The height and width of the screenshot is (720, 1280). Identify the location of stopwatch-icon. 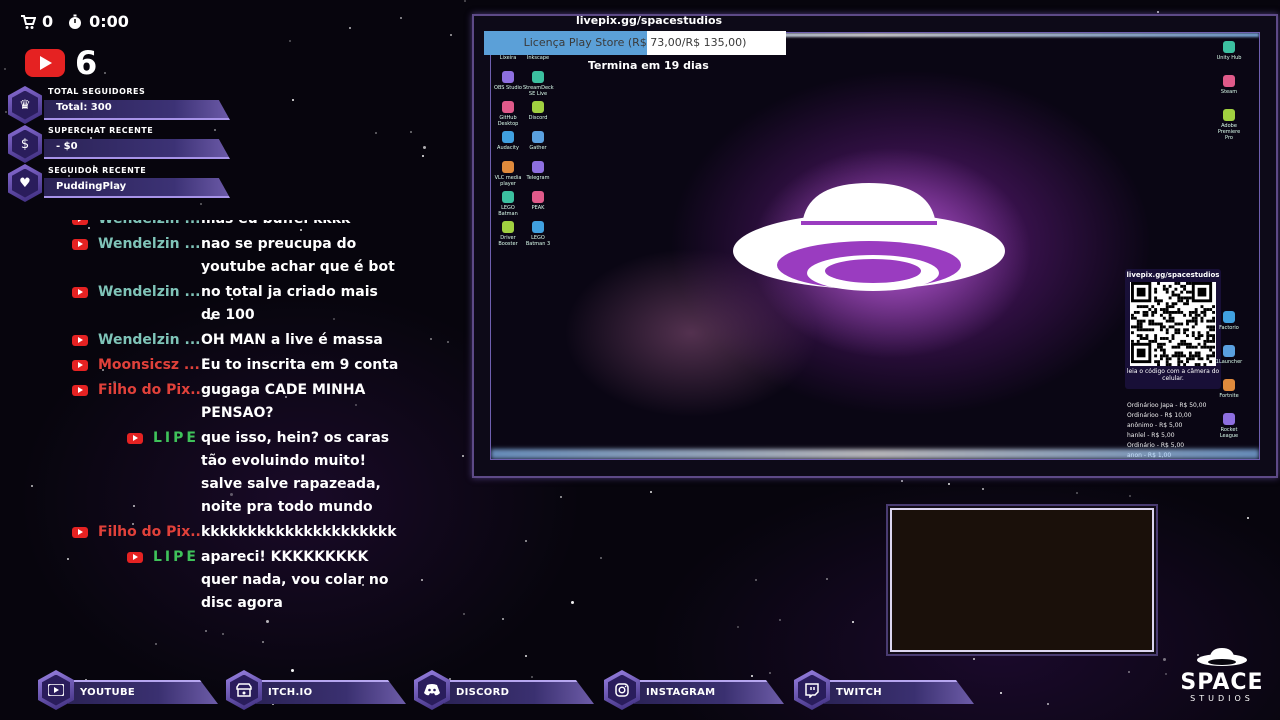
(75, 21).